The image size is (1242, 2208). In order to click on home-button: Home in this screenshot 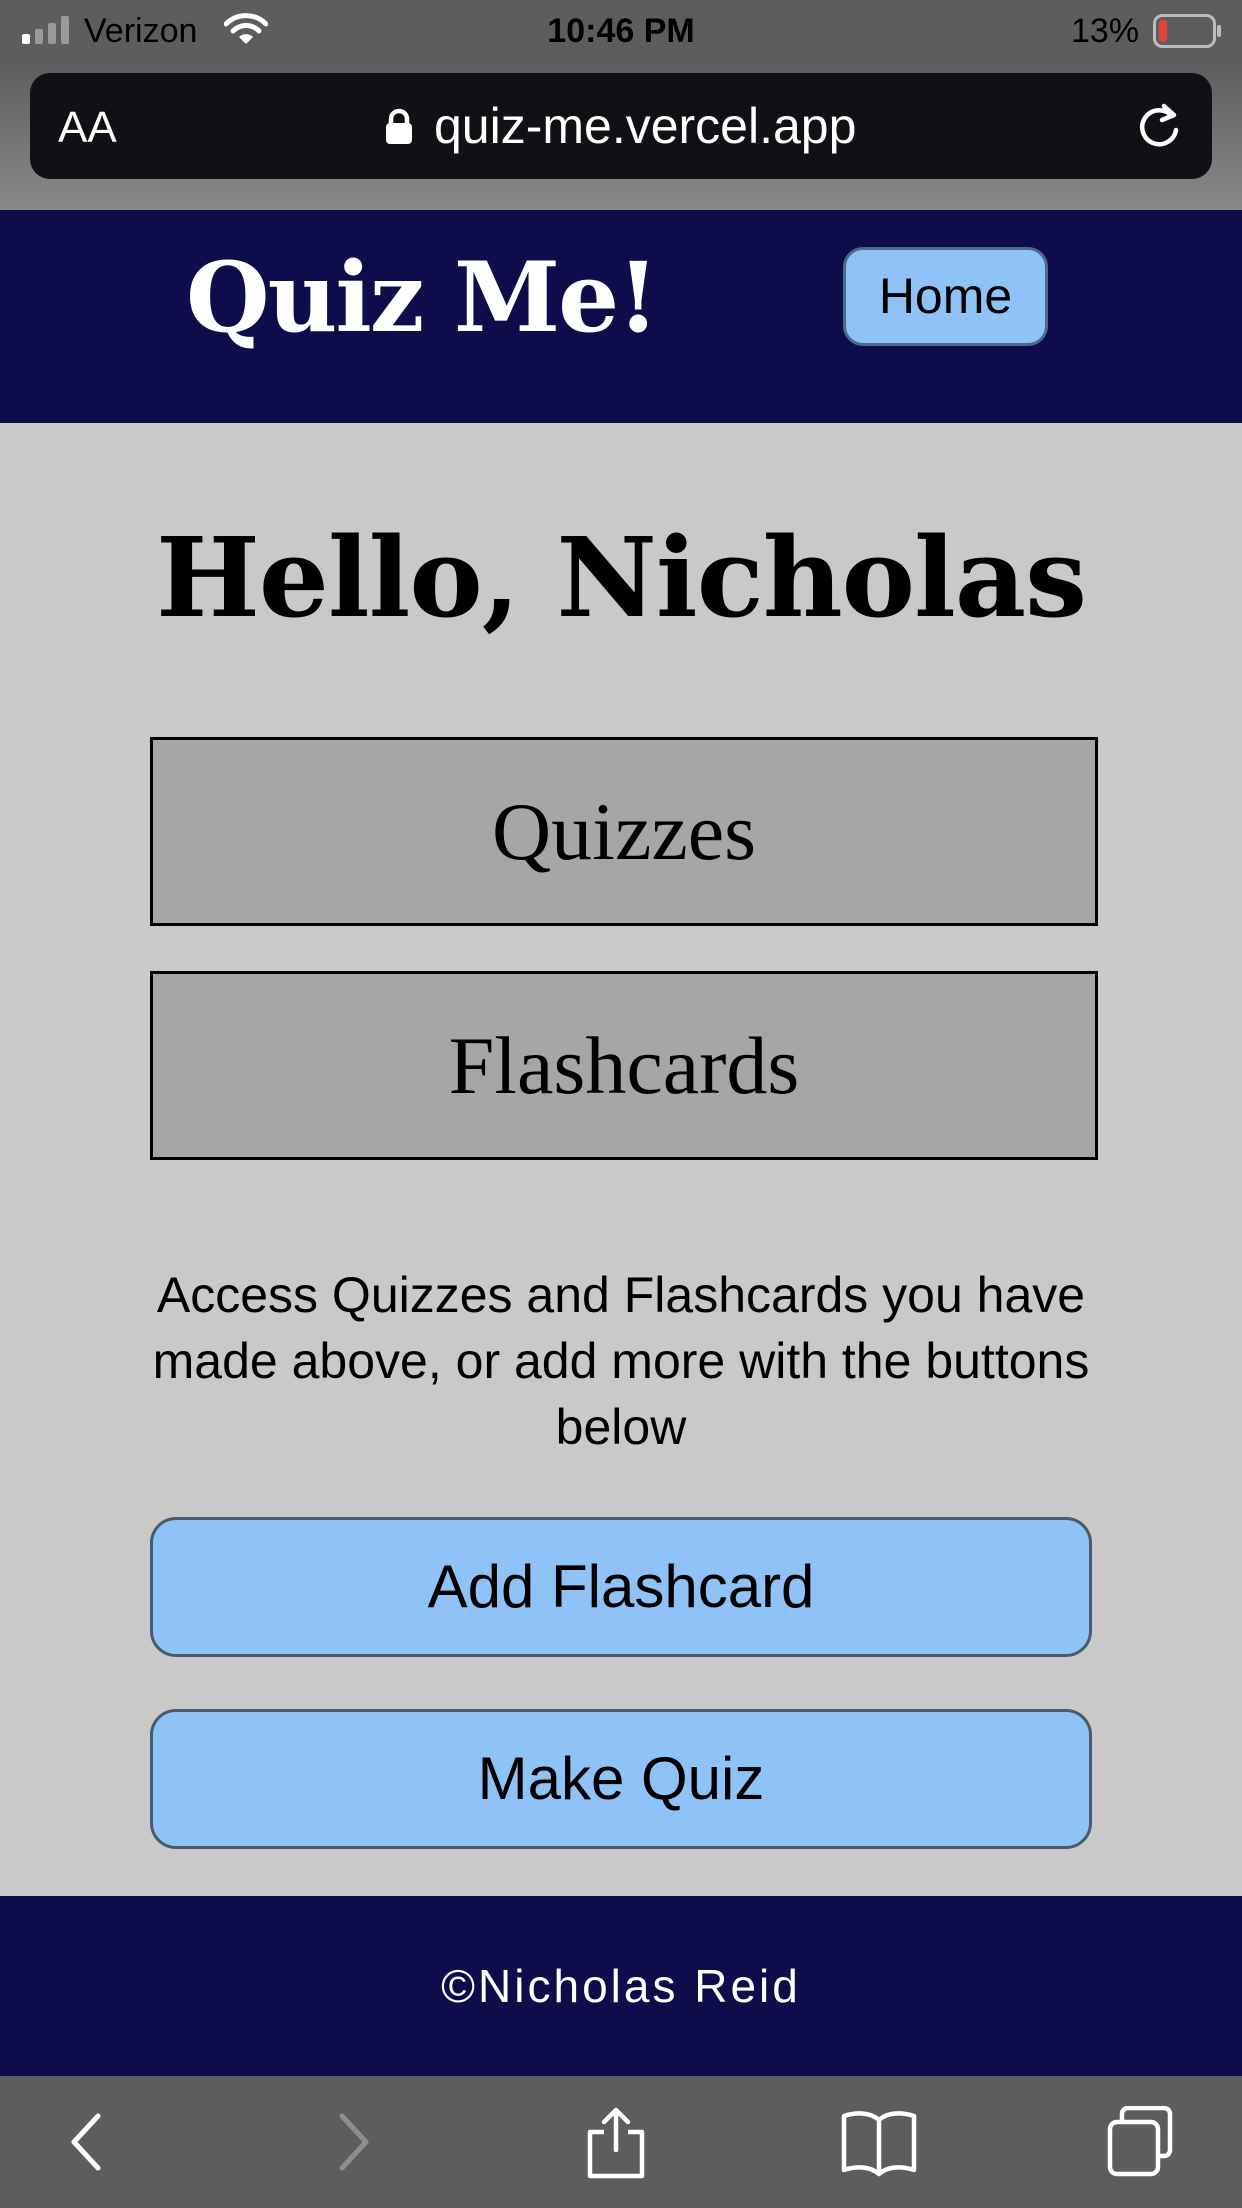, I will do `click(945, 296)`.